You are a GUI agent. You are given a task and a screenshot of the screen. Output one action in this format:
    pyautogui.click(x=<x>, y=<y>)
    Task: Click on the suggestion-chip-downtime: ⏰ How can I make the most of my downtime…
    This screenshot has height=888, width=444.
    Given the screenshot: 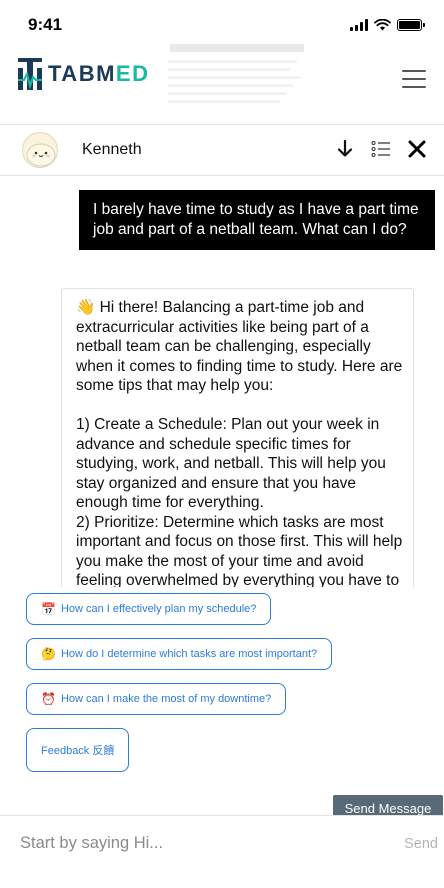 What is the action you would take?
    pyautogui.click(x=156, y=699)
    